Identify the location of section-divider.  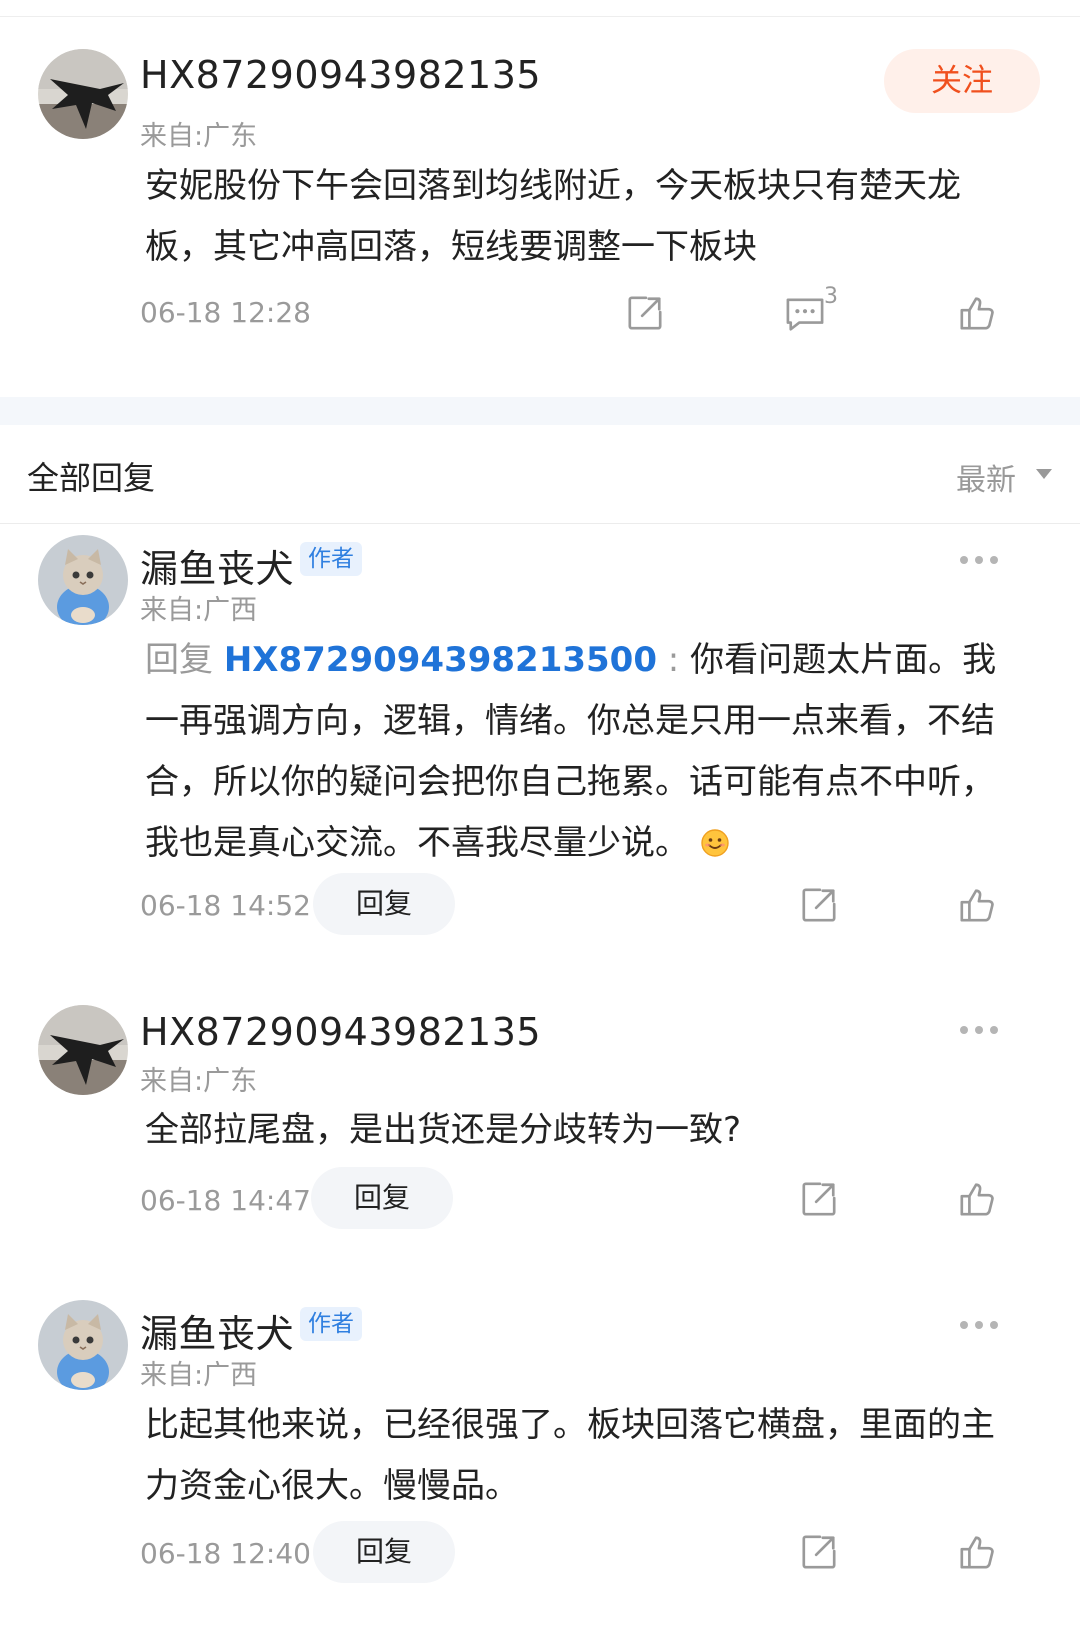
(540, 411).